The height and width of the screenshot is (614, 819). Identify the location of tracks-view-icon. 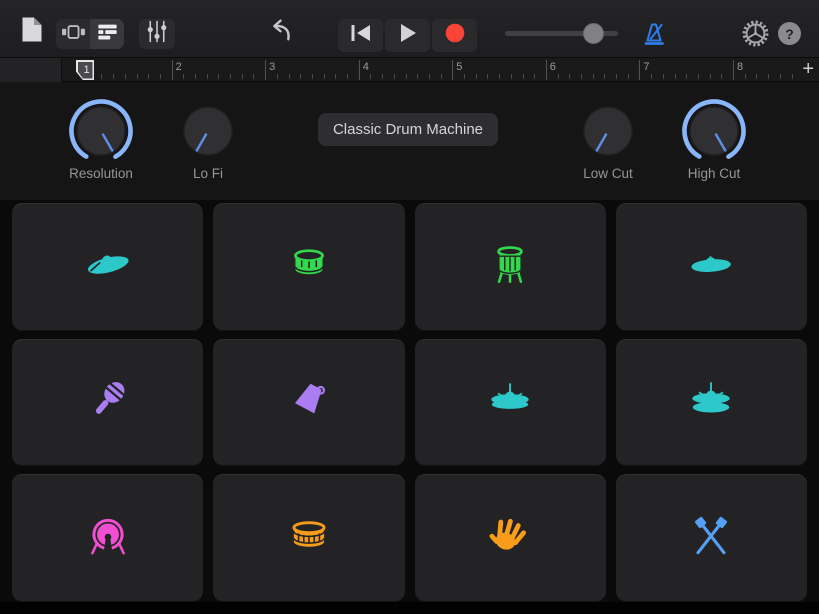
(107, 34).